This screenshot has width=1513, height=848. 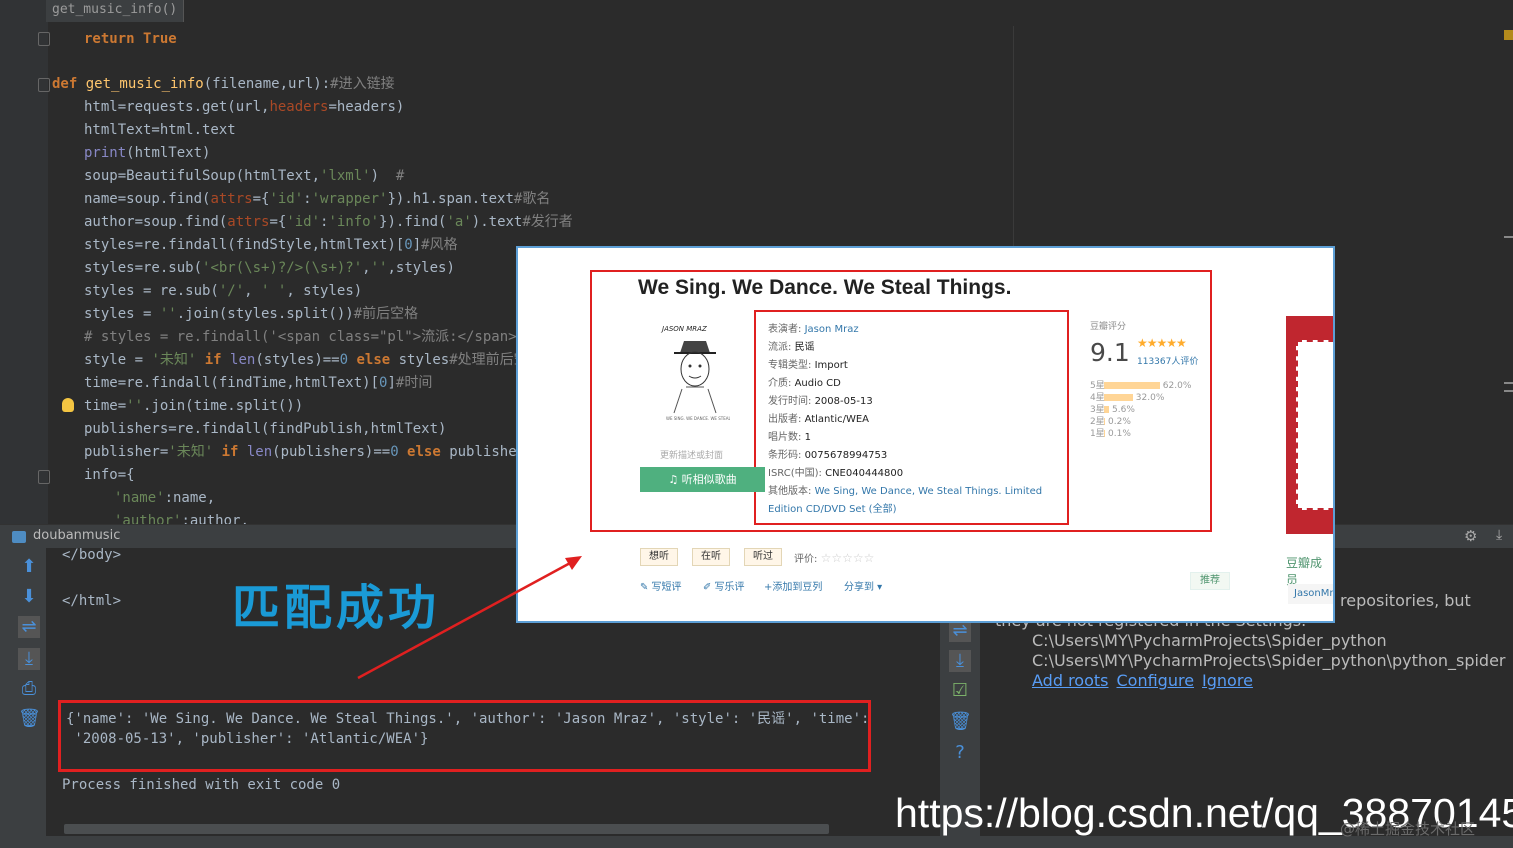 What do you see at coordinates (29, 689) in the screenshot?
I see `print-icon: ⎙` at bounding box center [29, 689].